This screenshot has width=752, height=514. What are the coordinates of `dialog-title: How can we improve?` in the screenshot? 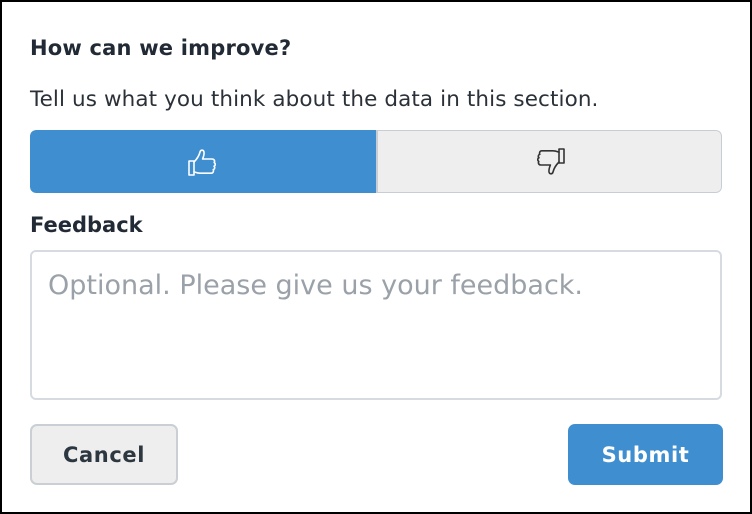 It's located at (161, 48).